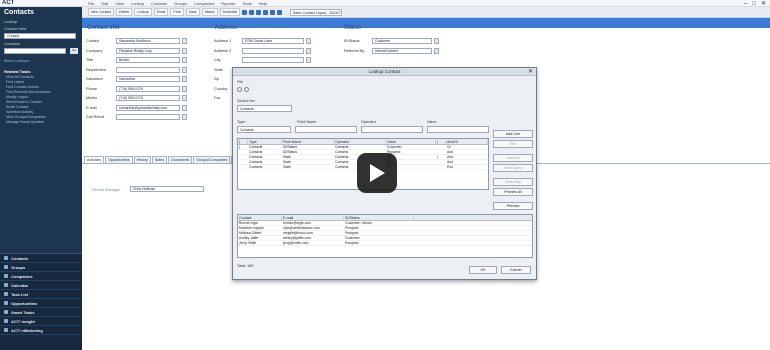  Describe the element at coordinates (180, 3) in the screenshot. I see `menu-item-groups: Groups` at that location.